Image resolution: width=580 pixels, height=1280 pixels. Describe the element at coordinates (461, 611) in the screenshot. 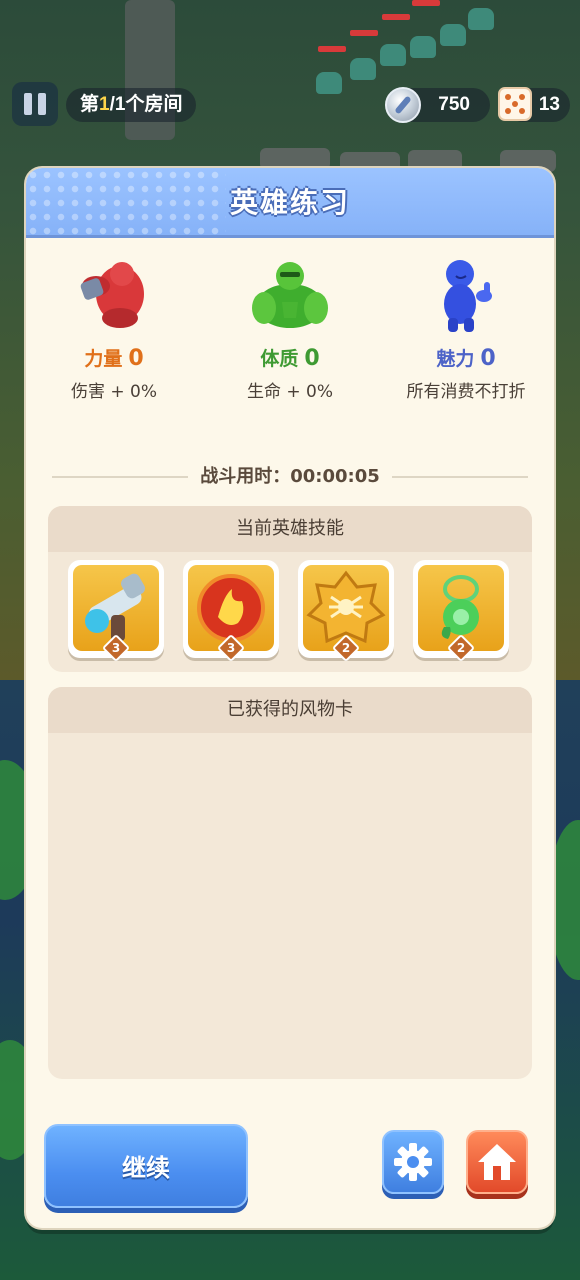

I see `skill-card-pendant: 2` at that location.